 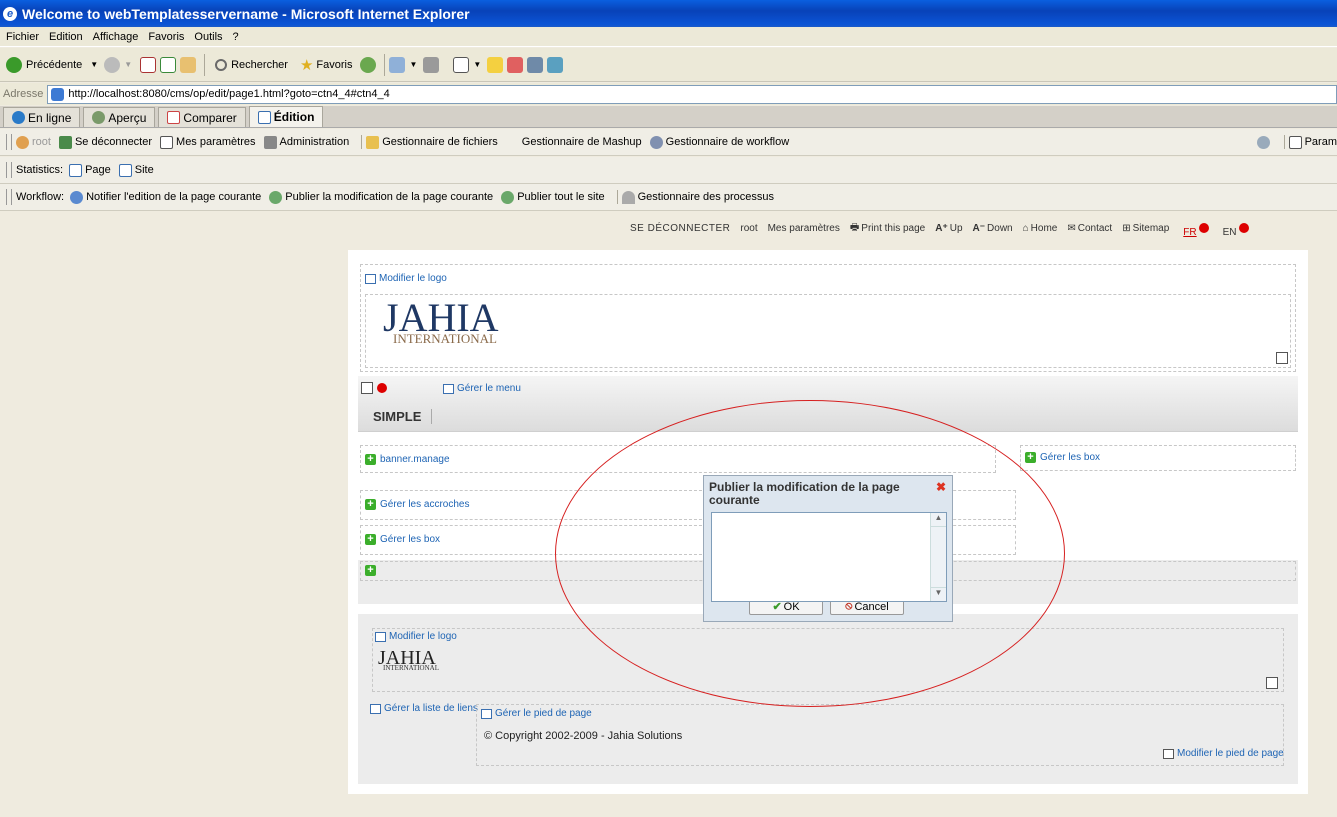 What do you see at coordinates (1223, 753) in the screenshot?
I see `edit-footer-link: Modifier le pied de page` at bounding box center [1223, 753].